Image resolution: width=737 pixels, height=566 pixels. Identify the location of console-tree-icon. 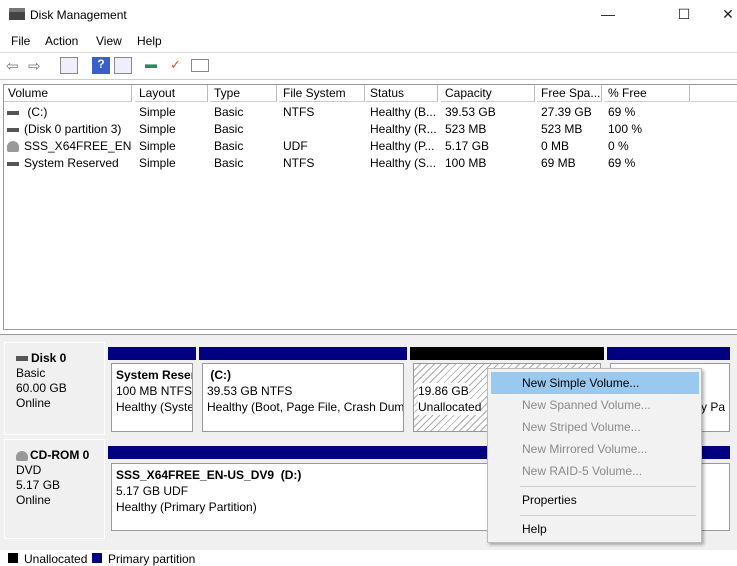
(69, 65).